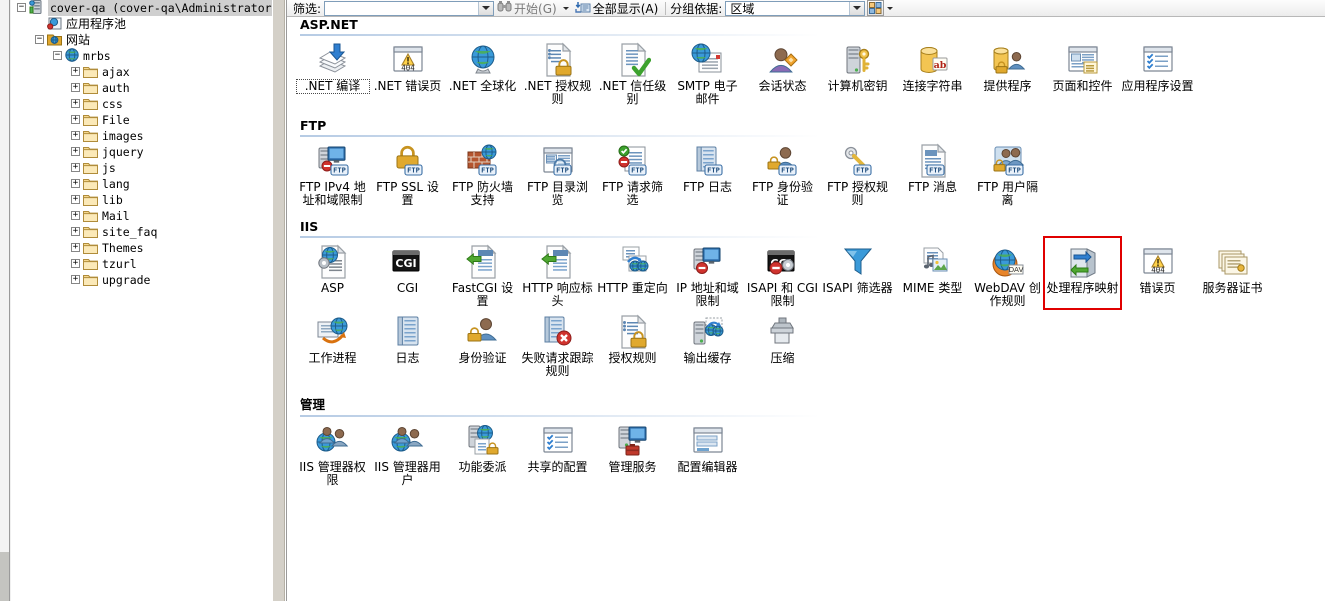 The width and height of the screenshot is (1325, 601). I want to click on view-mode-dropdown, so click(890, 8).